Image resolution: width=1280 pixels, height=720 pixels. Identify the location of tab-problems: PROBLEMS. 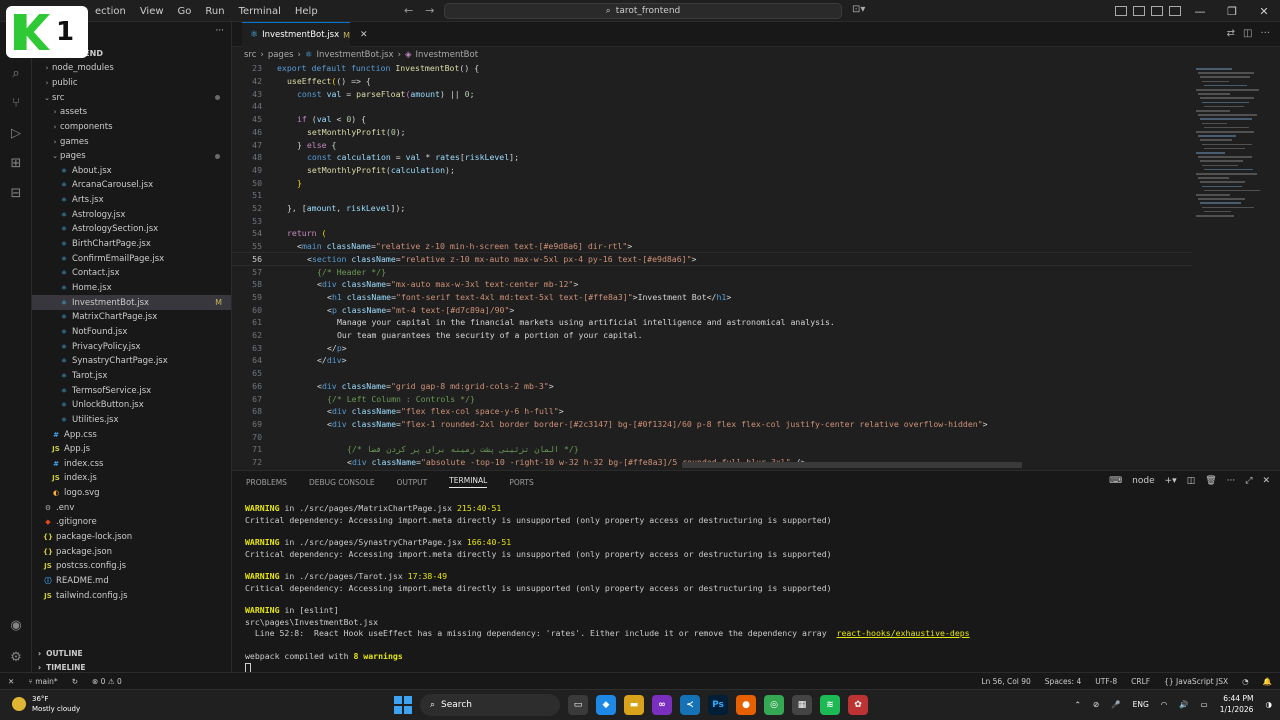
(266, 482).